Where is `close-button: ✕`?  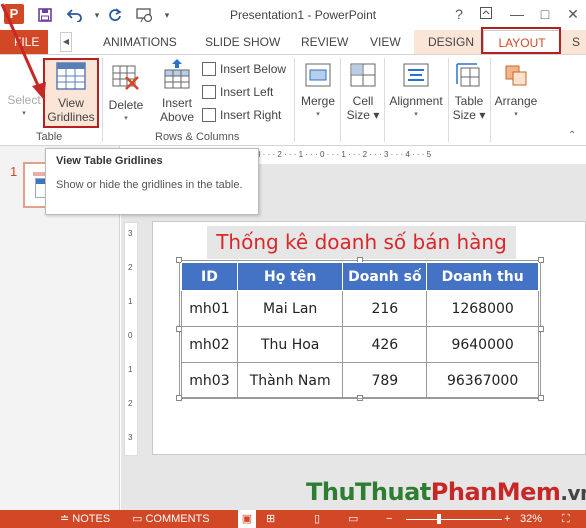
close-button: ✕ is located at coordinates (573, 14).